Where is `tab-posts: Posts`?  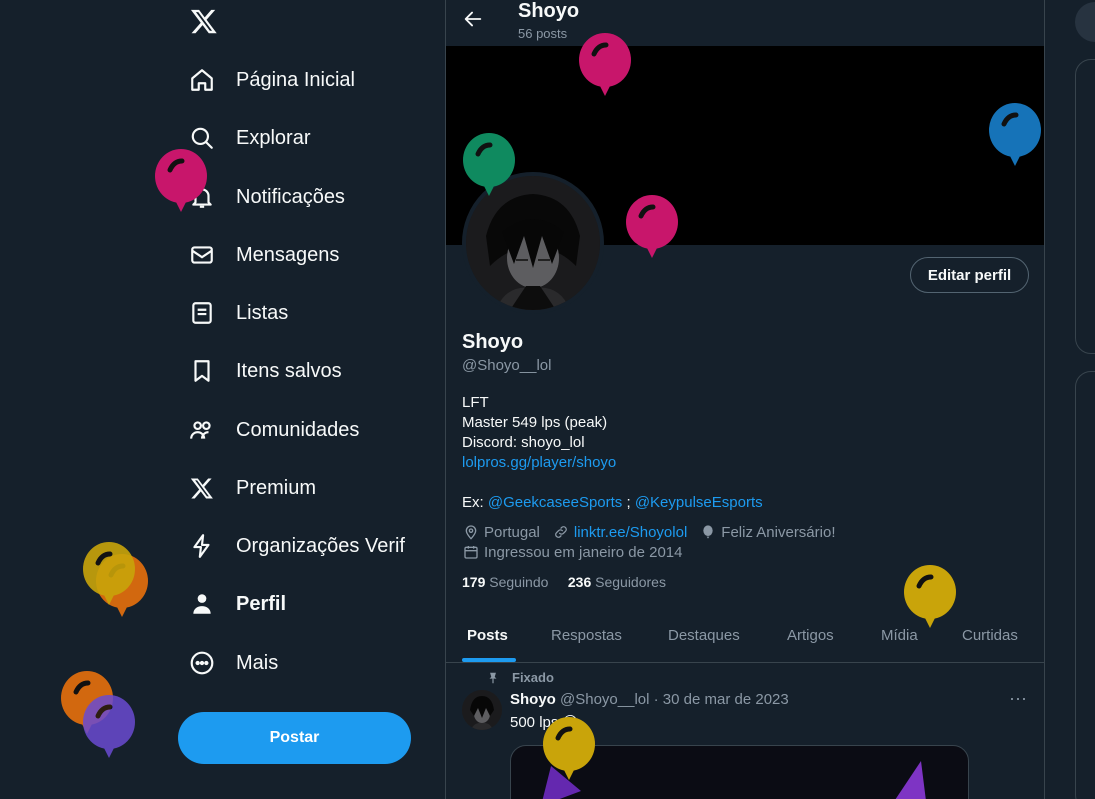 tab-posts: Posts is located at coordinates (487, 637).